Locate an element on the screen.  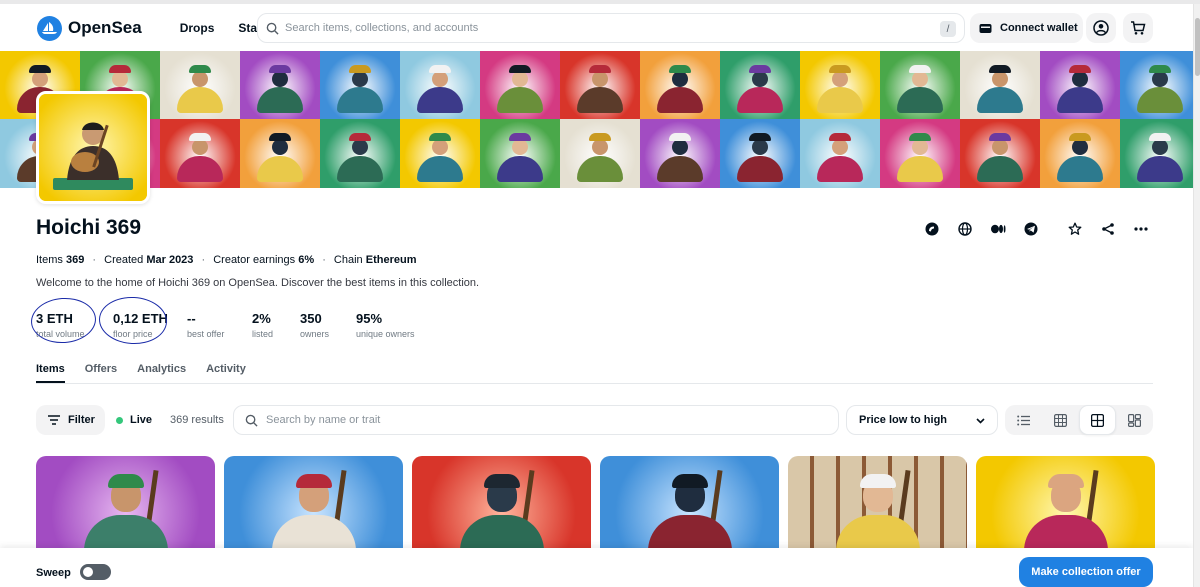
share-button is located at coordinates (1108, 229).